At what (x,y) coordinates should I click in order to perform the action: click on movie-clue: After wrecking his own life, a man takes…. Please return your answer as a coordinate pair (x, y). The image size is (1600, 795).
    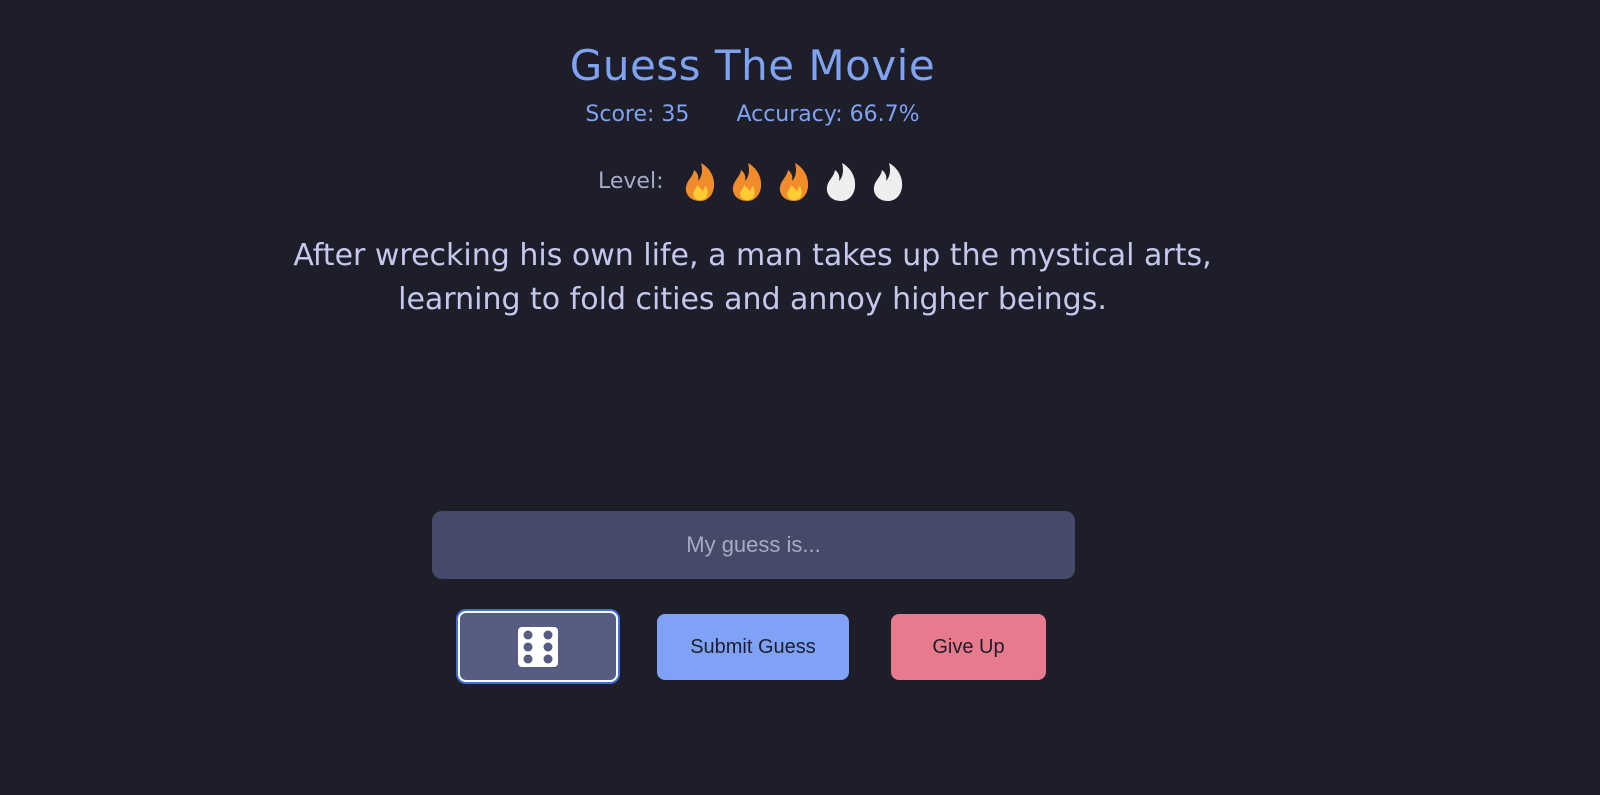
    Looking at the image, I should click on (752, 278).